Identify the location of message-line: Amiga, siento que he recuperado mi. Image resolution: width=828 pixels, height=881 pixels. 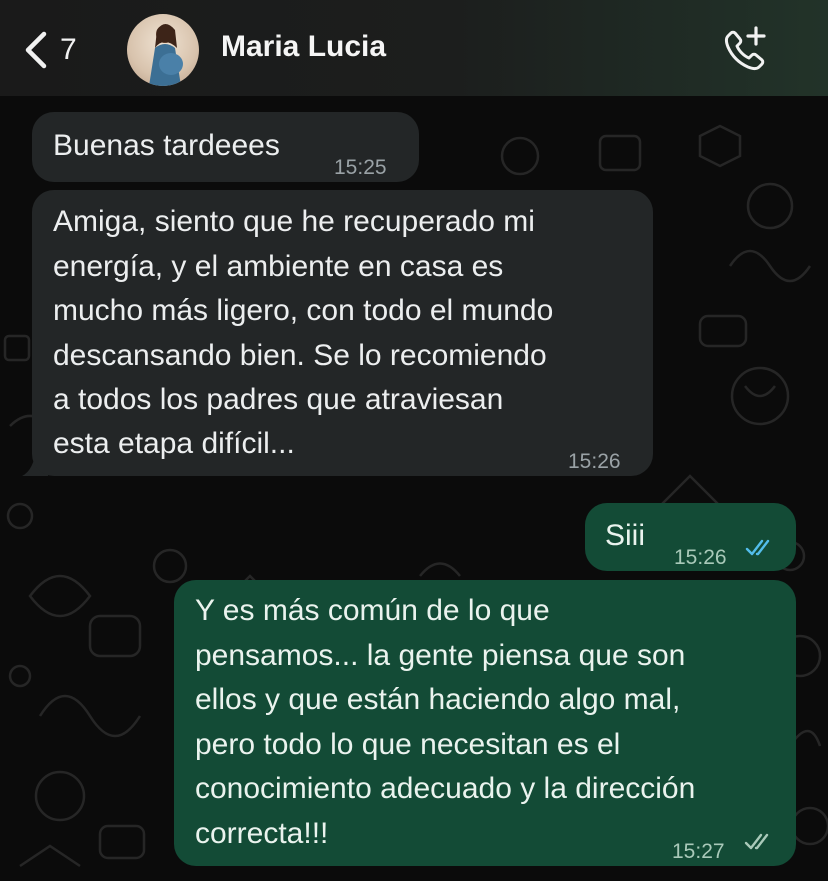
(294, 221).